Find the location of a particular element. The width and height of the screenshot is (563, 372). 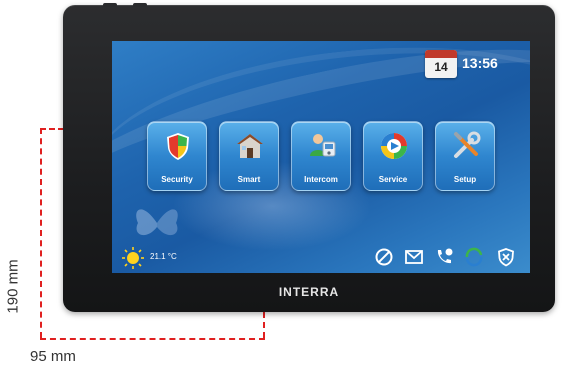

height-dimension-tick is located at coordinates (52, 129).